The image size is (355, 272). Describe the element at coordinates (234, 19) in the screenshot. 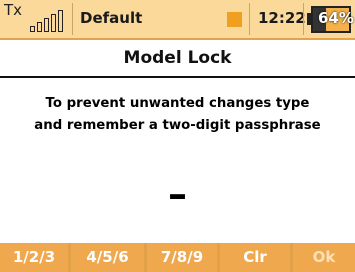

I see `status-flag-icon` at that location.